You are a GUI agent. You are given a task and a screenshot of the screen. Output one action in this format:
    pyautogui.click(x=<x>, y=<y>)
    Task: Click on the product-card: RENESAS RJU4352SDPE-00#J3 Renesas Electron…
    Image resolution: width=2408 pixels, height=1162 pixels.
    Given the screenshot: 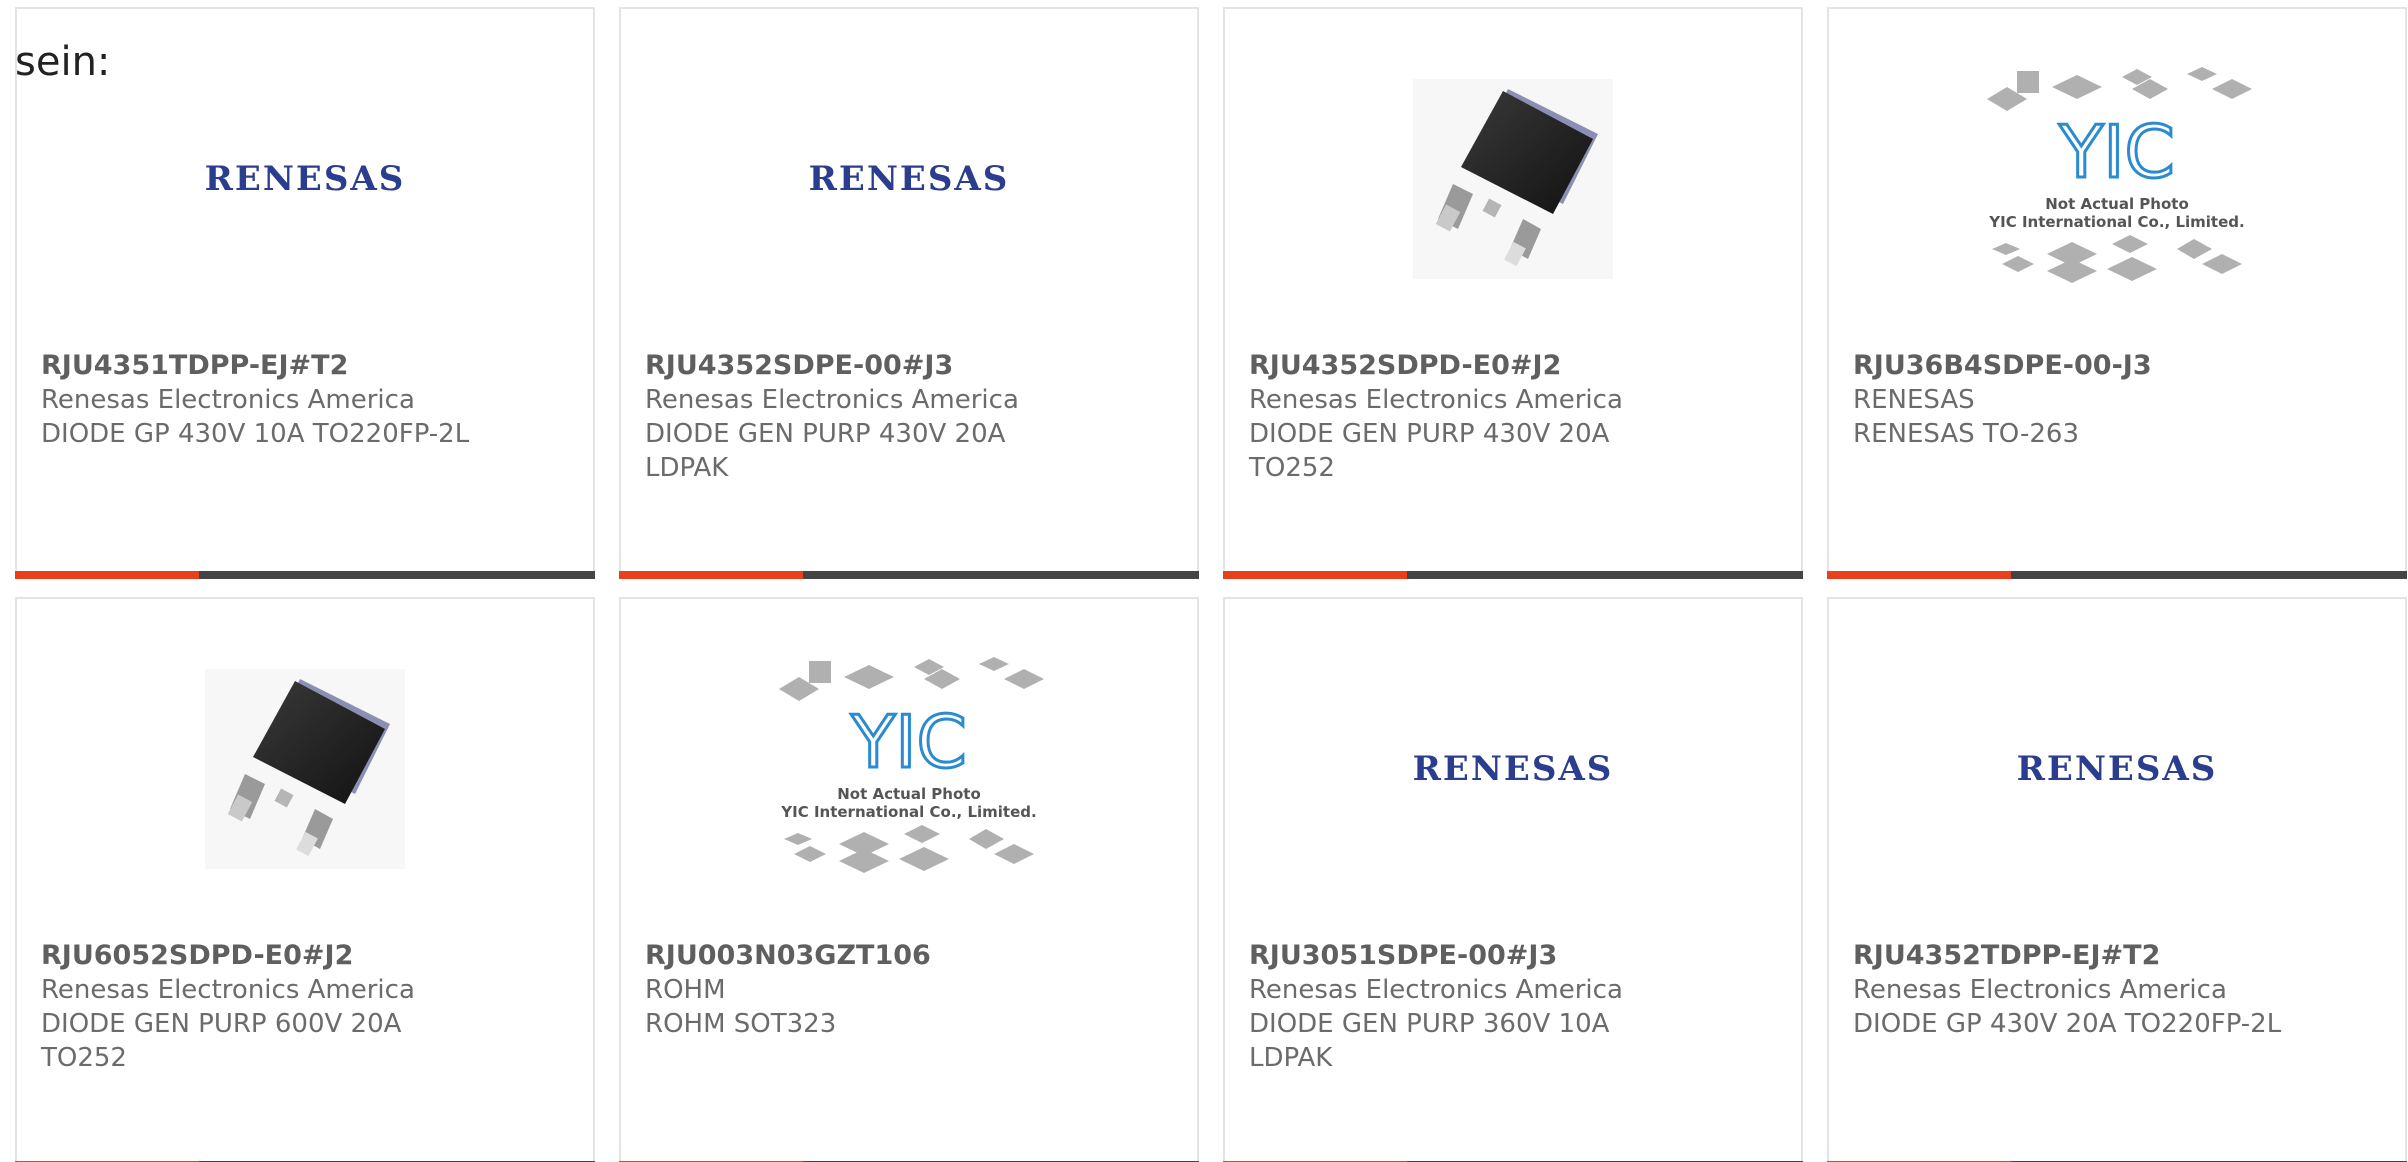 What is the action you would take?
    pyautogui.click(x=909, y=293)
    